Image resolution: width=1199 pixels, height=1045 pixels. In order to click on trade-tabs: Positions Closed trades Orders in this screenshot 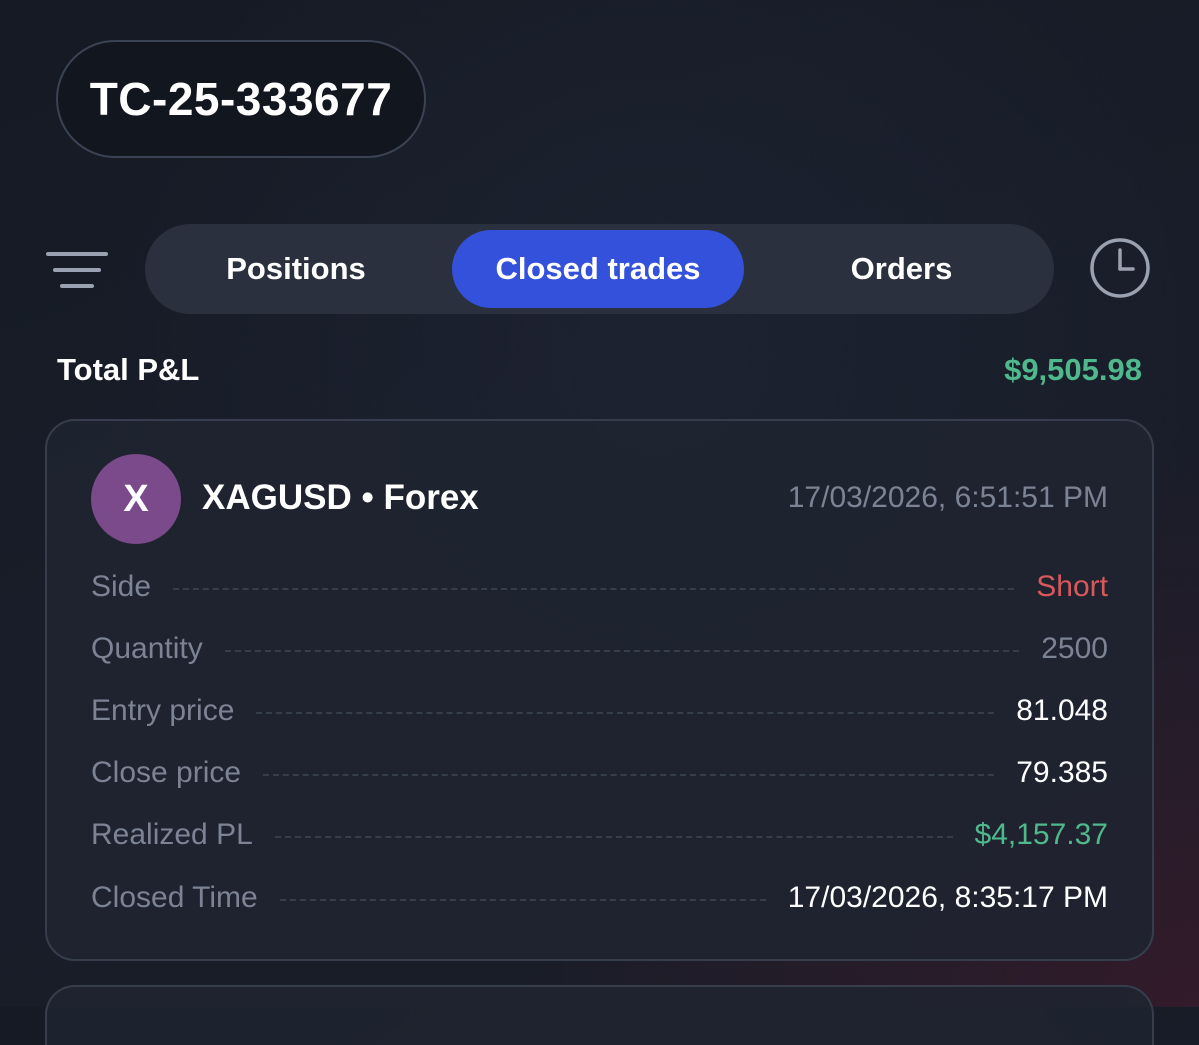, I will do `click(599, 269)`.